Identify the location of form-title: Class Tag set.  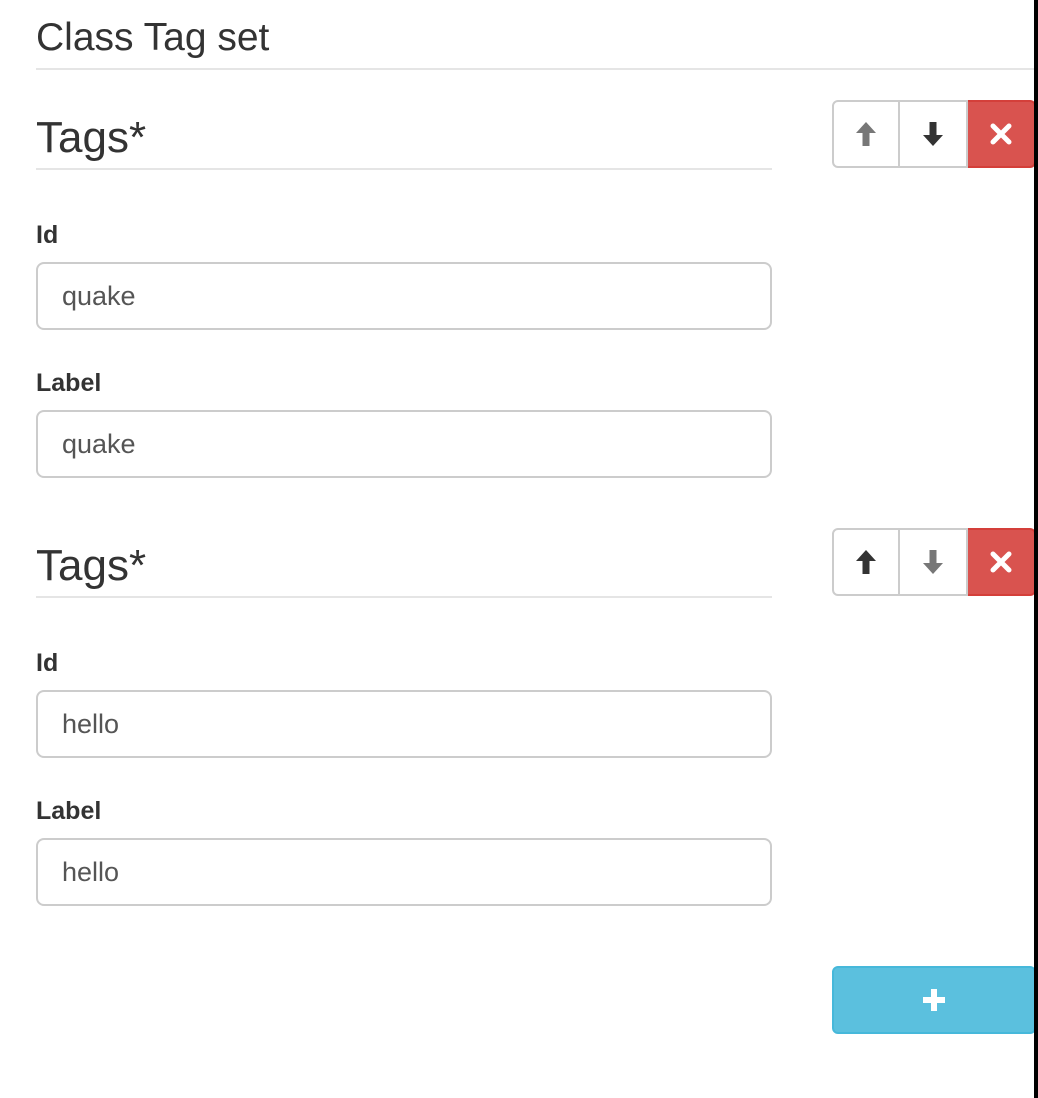
(153, 37).